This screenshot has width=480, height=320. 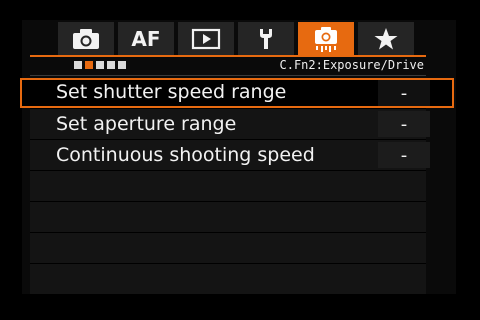 I want to click on menu-item-shutter-speed-range: Set shutter speed range -, so click(x=237, y=93).